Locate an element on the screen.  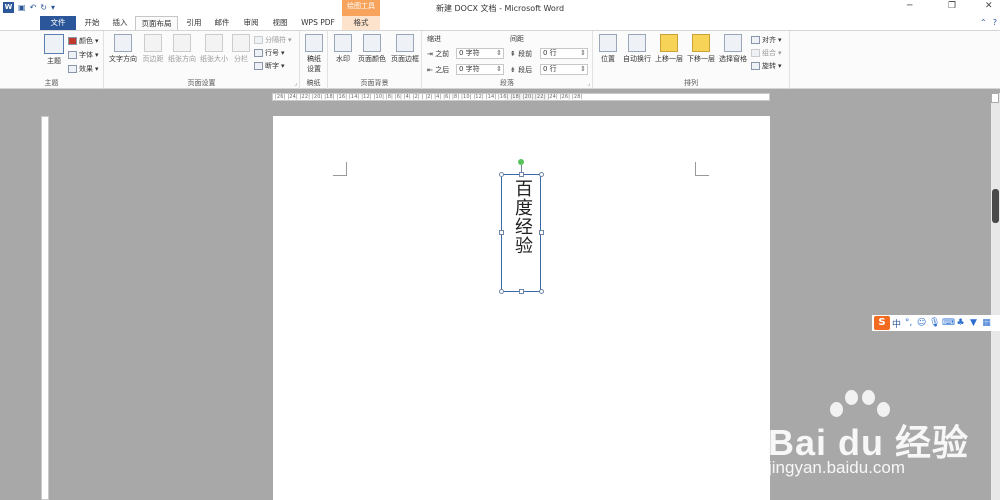
resize-handle-bottom-left is located at coordinates (501, 291).